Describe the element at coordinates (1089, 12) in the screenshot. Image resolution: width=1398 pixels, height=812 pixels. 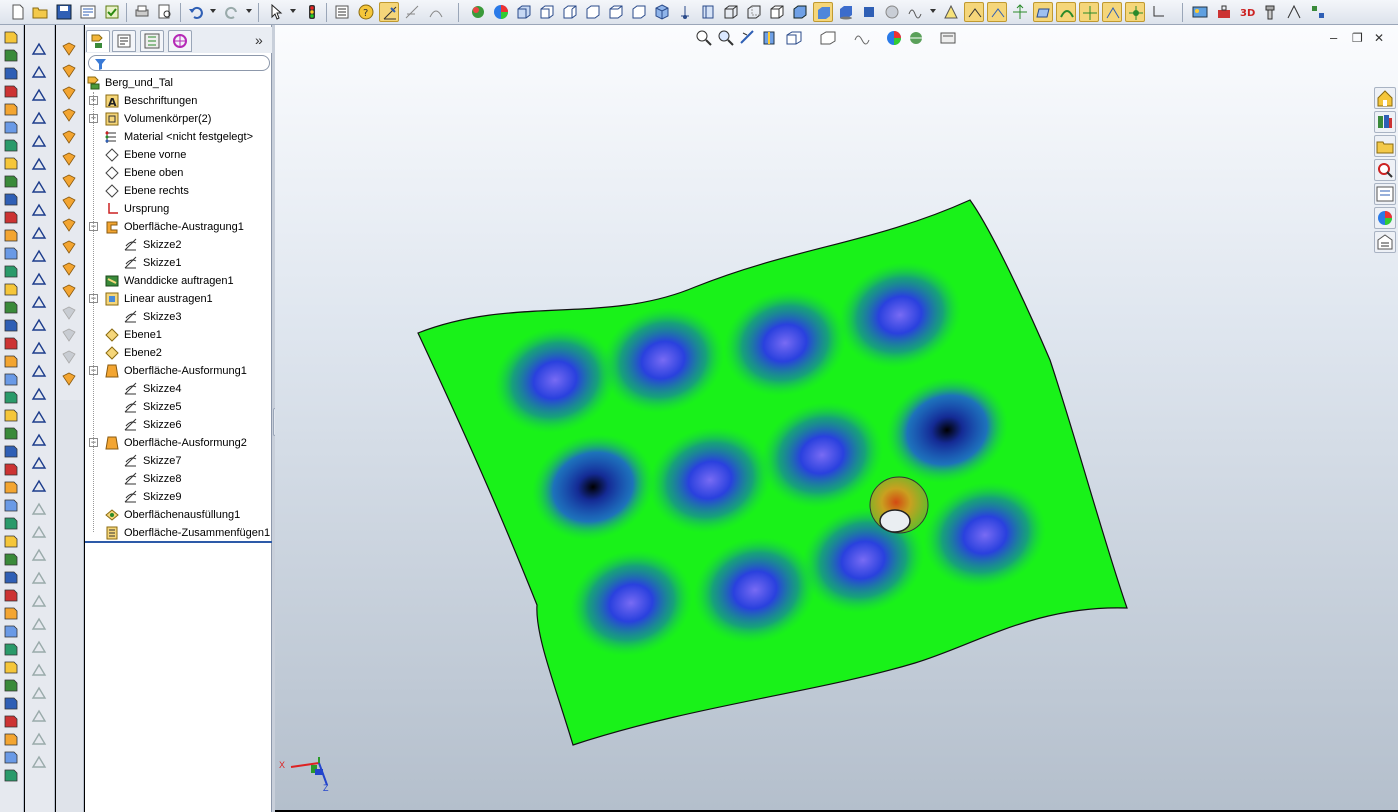
I see `display-origins-icon` at that location.